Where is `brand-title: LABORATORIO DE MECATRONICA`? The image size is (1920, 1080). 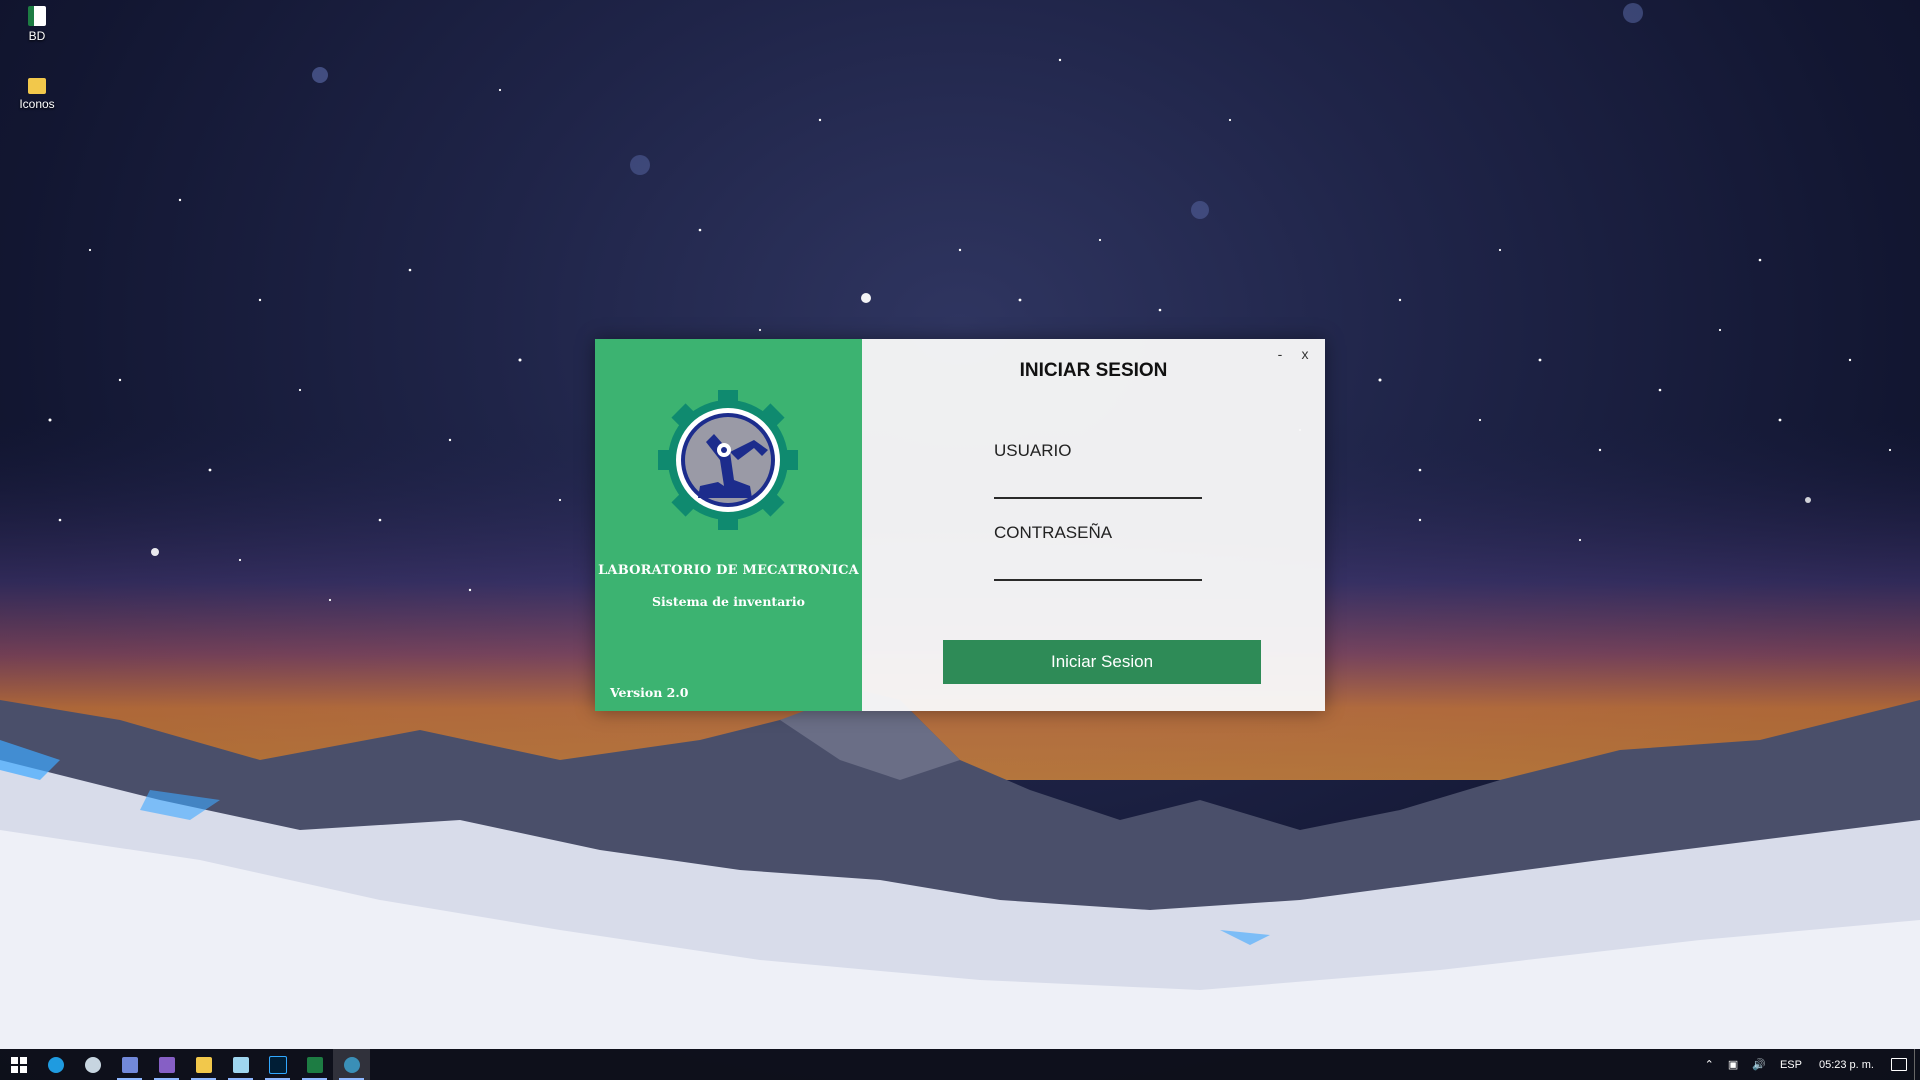
brand-title: LABORATORIO DE MECATRONICA is located at coordinates (728, 570).